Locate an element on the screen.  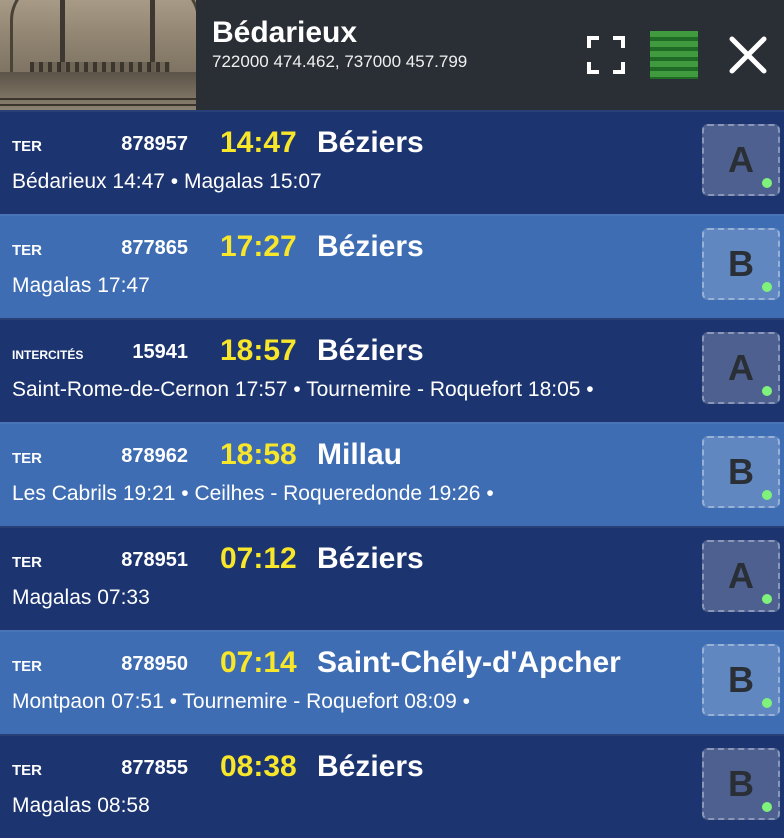
stops-list: Magalas 17:47 is located at coordinates (81, 285).